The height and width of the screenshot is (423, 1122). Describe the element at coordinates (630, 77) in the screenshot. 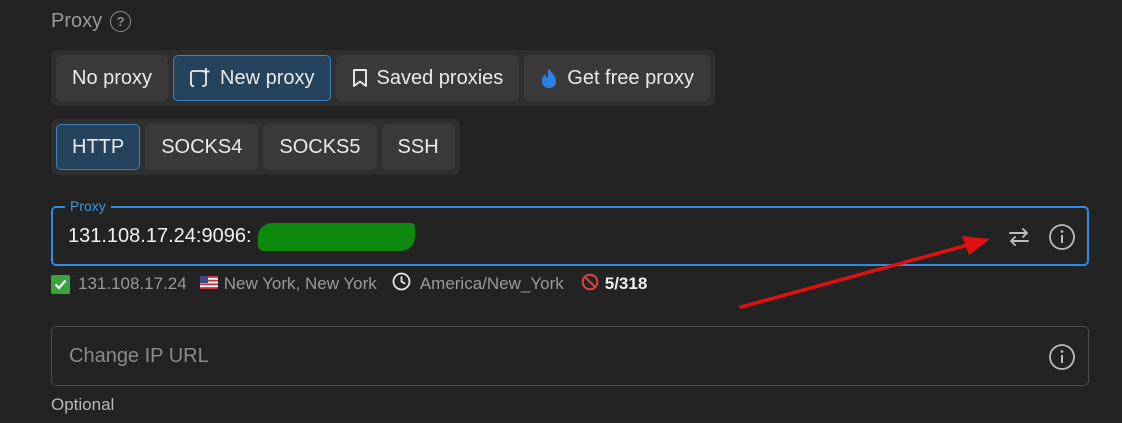

I see `tab-label: Get free proxy` at that location.